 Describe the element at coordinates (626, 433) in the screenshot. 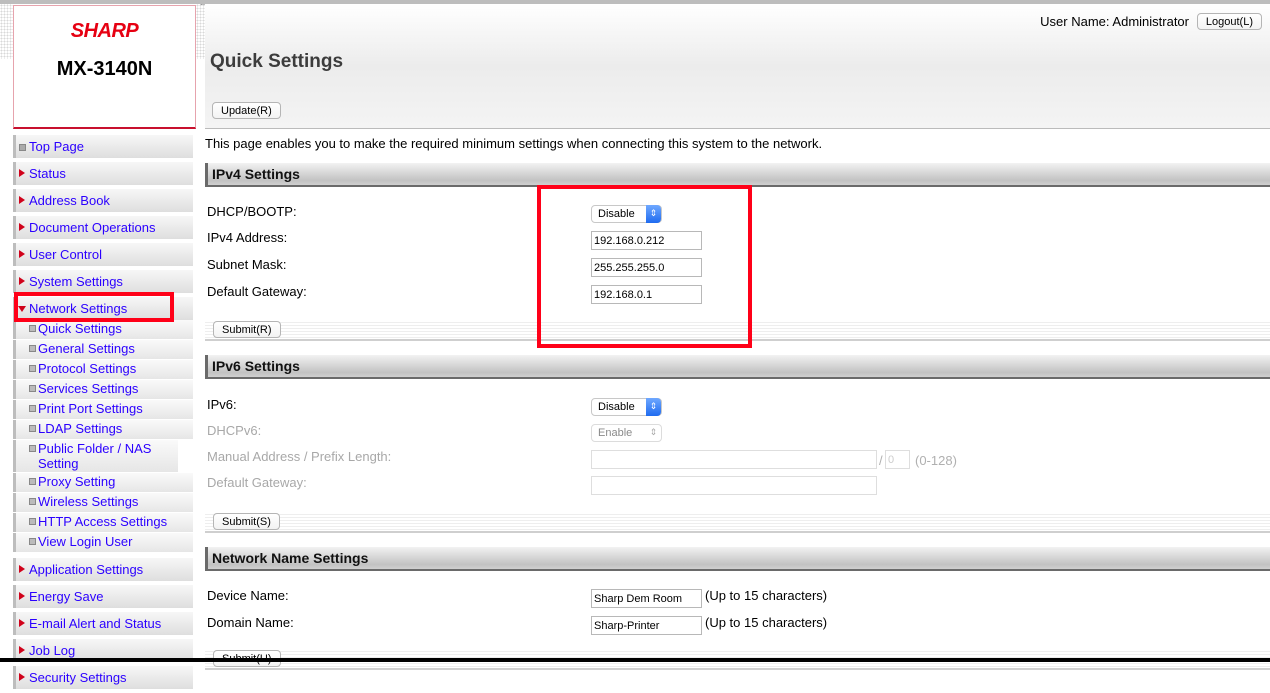

I see `dhcpv6-select: Enable ⇕` at that location.